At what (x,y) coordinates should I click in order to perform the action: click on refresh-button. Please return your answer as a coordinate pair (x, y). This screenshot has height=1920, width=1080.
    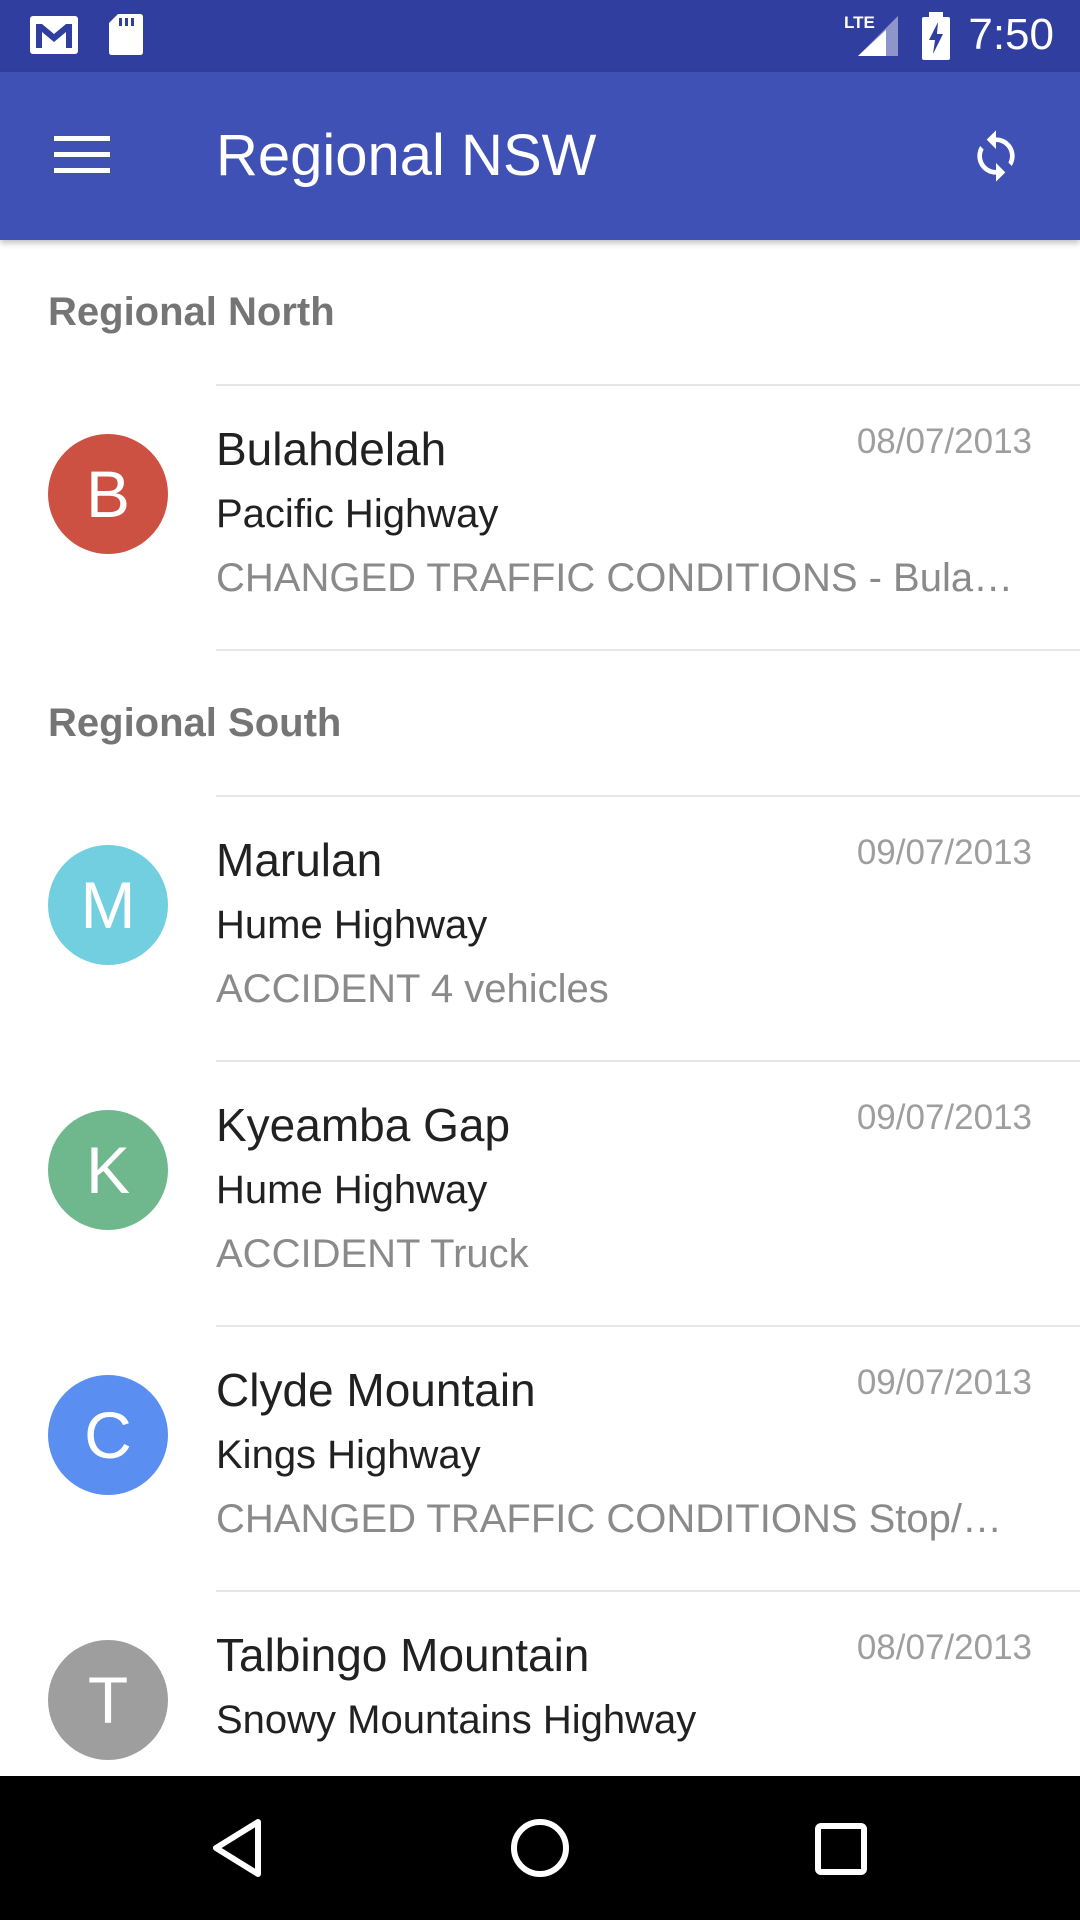
    Looking at the image, I should click on (996, 156).